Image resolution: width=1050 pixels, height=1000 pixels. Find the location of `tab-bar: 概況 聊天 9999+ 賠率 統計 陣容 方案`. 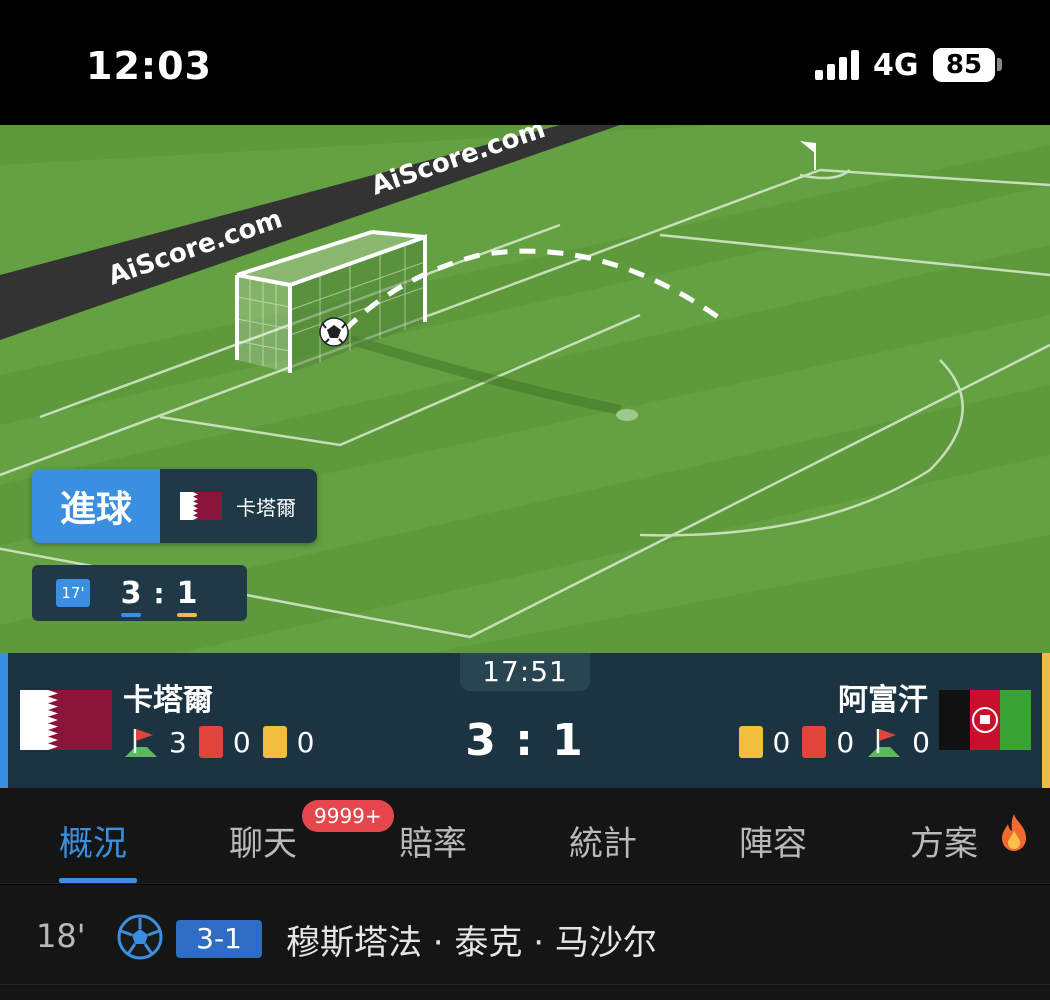

tab-bar: 概況 聊天 9999+ 賠率 統計 陣容 方案 is located at coordinates (525, 836).